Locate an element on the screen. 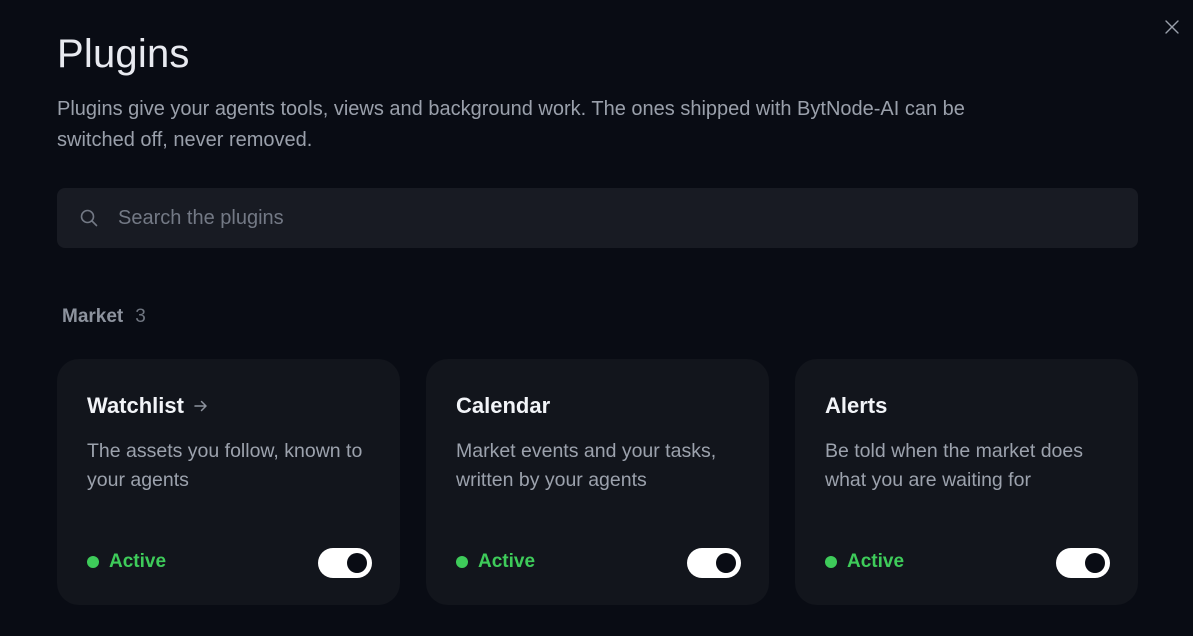  page-title: Plugins is located at coordinates (123, 54).